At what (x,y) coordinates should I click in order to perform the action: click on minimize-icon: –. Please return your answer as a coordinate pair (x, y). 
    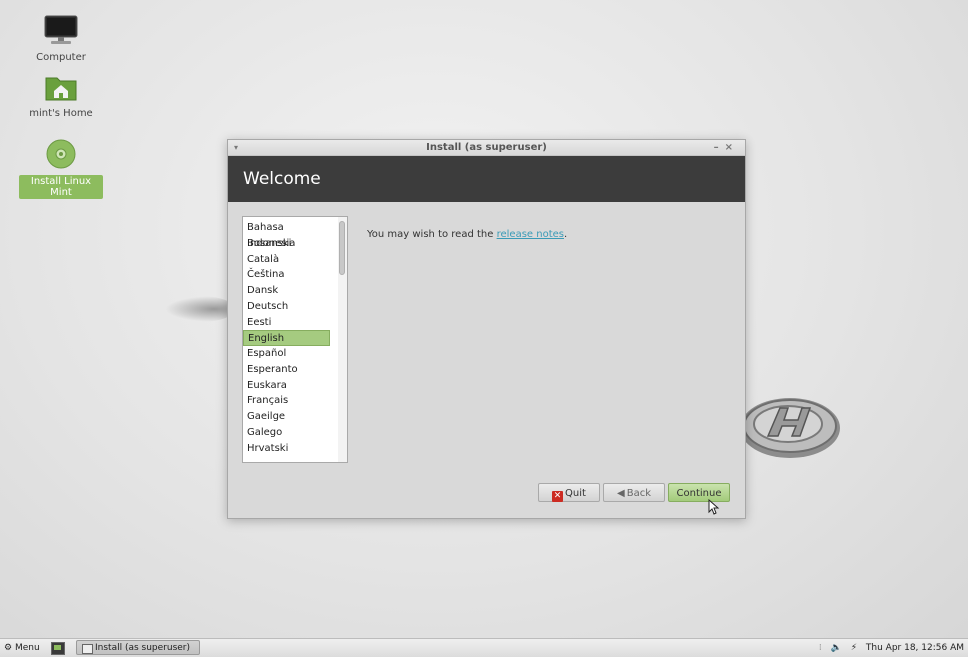
    Looking at the image, I should click on (719, 147).